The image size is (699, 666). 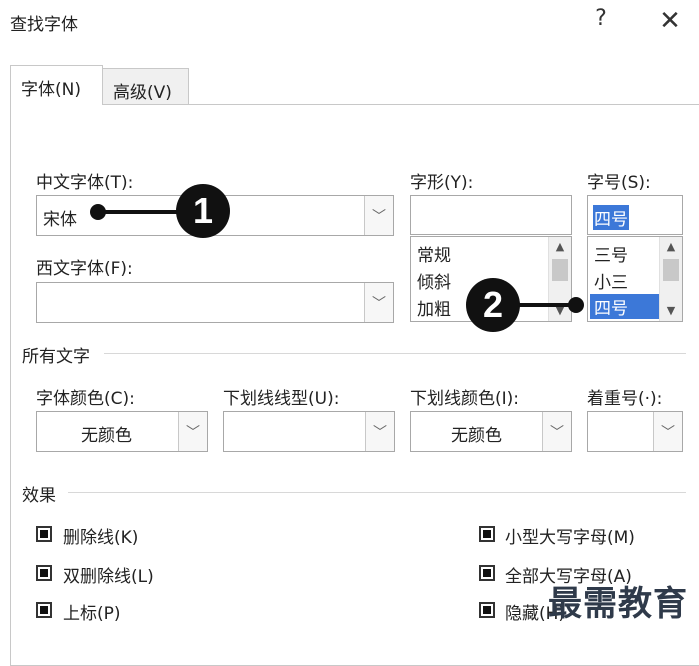 I want to click on western-font-label: 西文字体(F):, so click(x=84, y=269).